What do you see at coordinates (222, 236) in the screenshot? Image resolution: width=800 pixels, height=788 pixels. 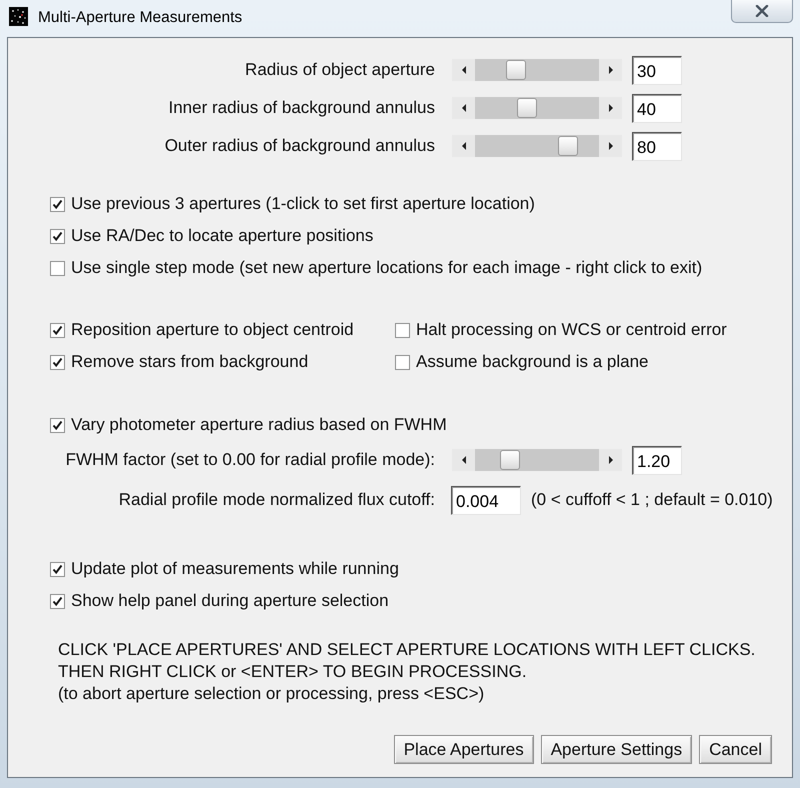 I see `checkbox-label: Use RA/Dec to locate aperture positions` at bounding box center [222, 236].